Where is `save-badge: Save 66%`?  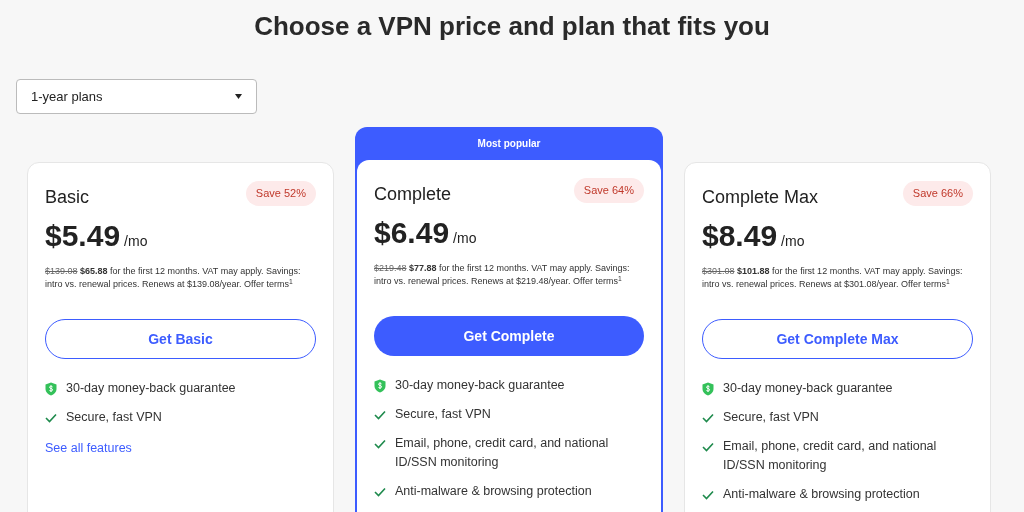 save-badge: Save 66% is located at coordinates (937, 193).